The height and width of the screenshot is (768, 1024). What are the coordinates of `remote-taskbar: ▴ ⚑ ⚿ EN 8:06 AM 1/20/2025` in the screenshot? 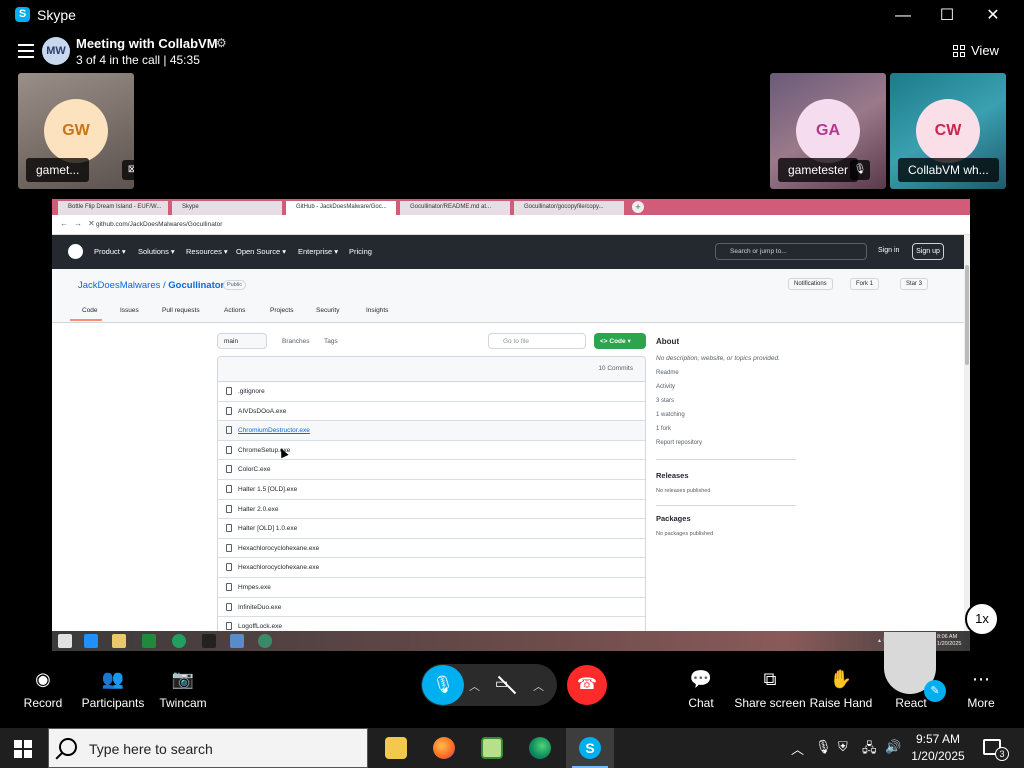 It's located at (511, 641).